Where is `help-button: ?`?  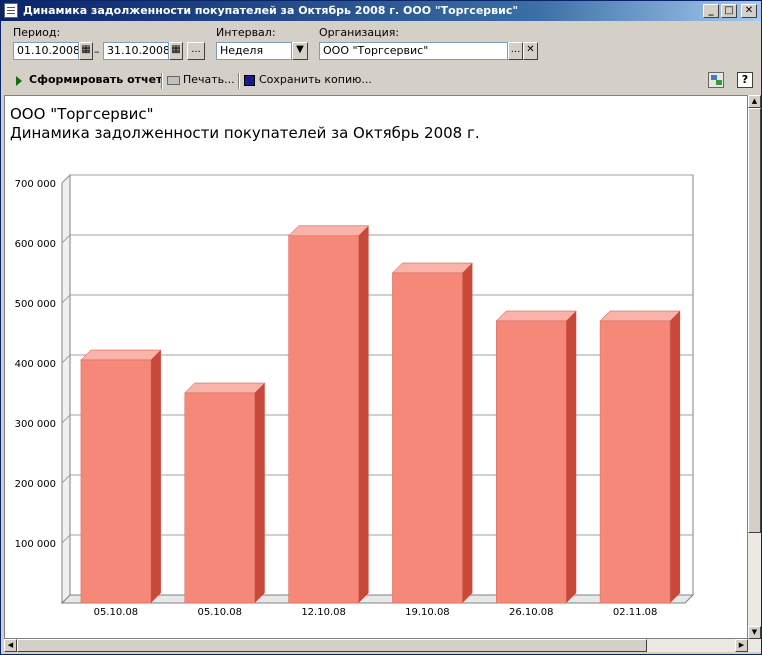
help-button: ? is located at coordinates (745, 80).